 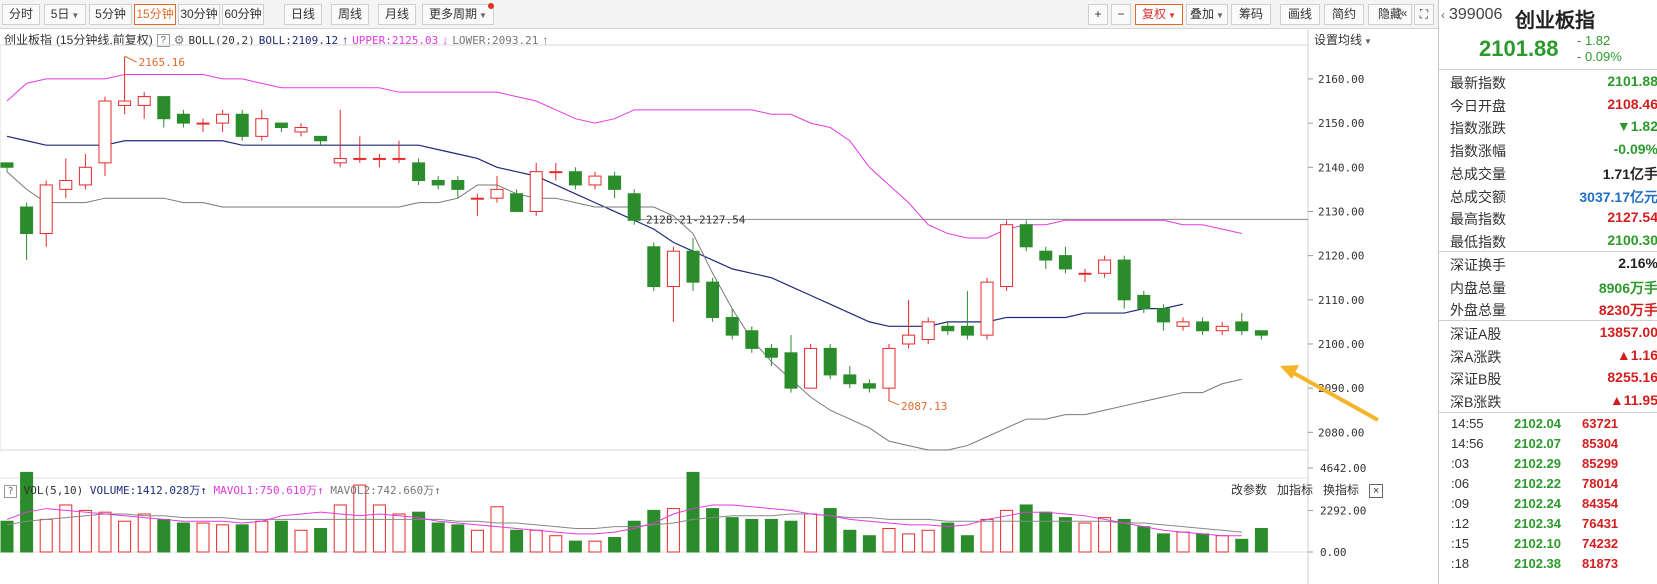 What do you see at coordinates (1600, 523) in the screenshot?
I see `tick-volume: 76431` at bounding box center [1600, 523].